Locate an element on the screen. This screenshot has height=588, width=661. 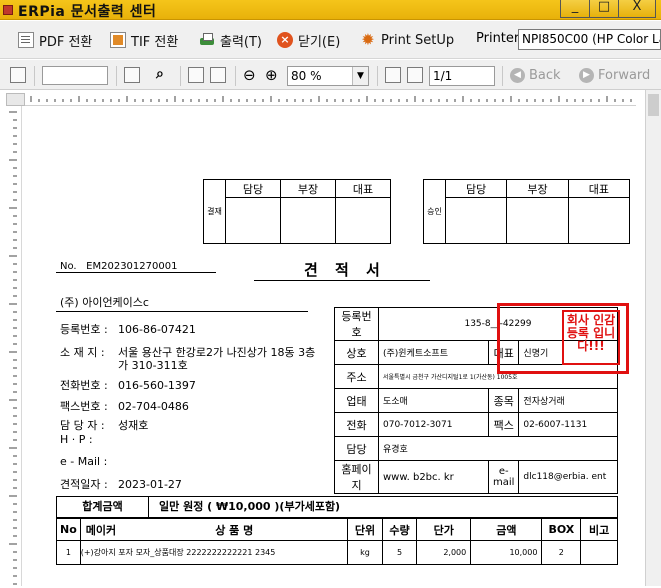
buyer-name: (주) 아이언케이스c is located at coordinates (104, 302).